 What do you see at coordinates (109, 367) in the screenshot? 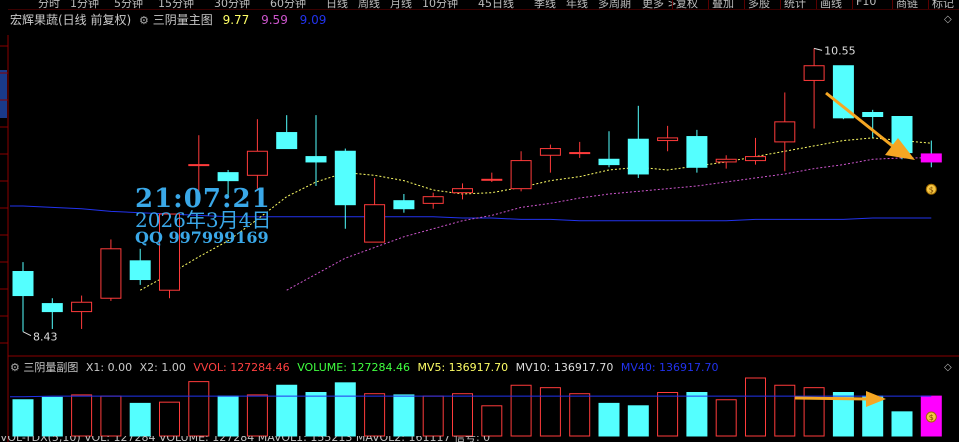
I see `x1-value: X1: 0.00` at bounding box center [109, 367].